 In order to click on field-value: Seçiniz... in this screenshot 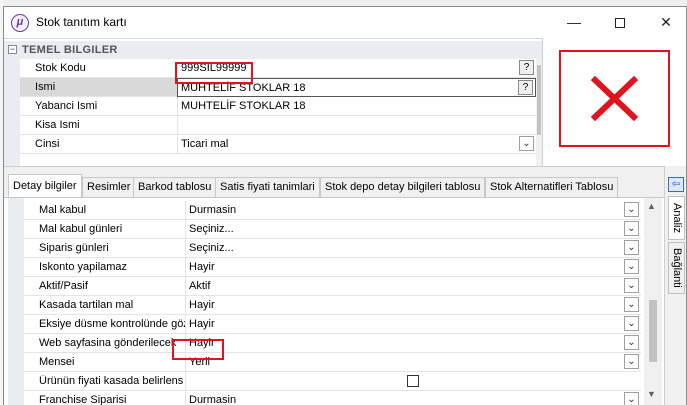, I will do `click(211, 248)`.